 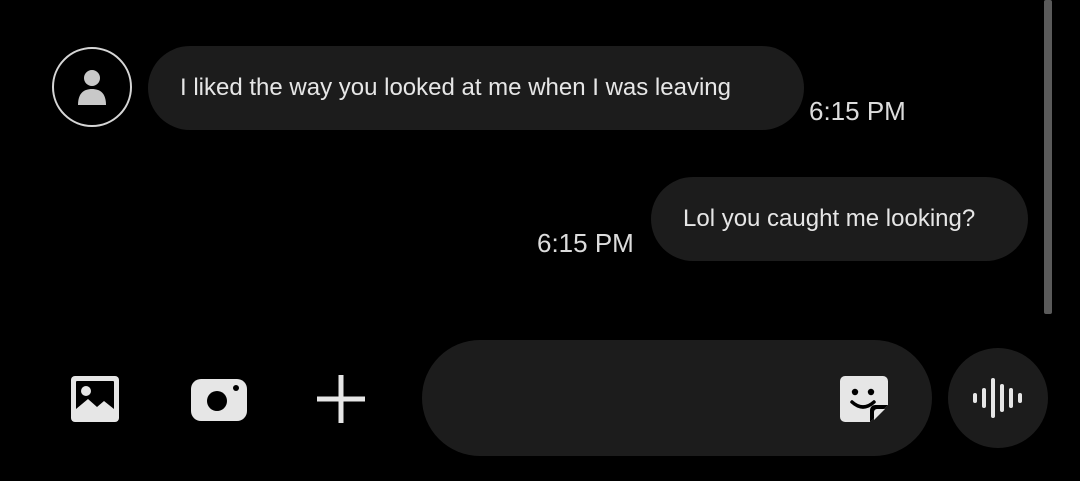 I want to click on voice-waveform-icon, so click(x=997, y=398).